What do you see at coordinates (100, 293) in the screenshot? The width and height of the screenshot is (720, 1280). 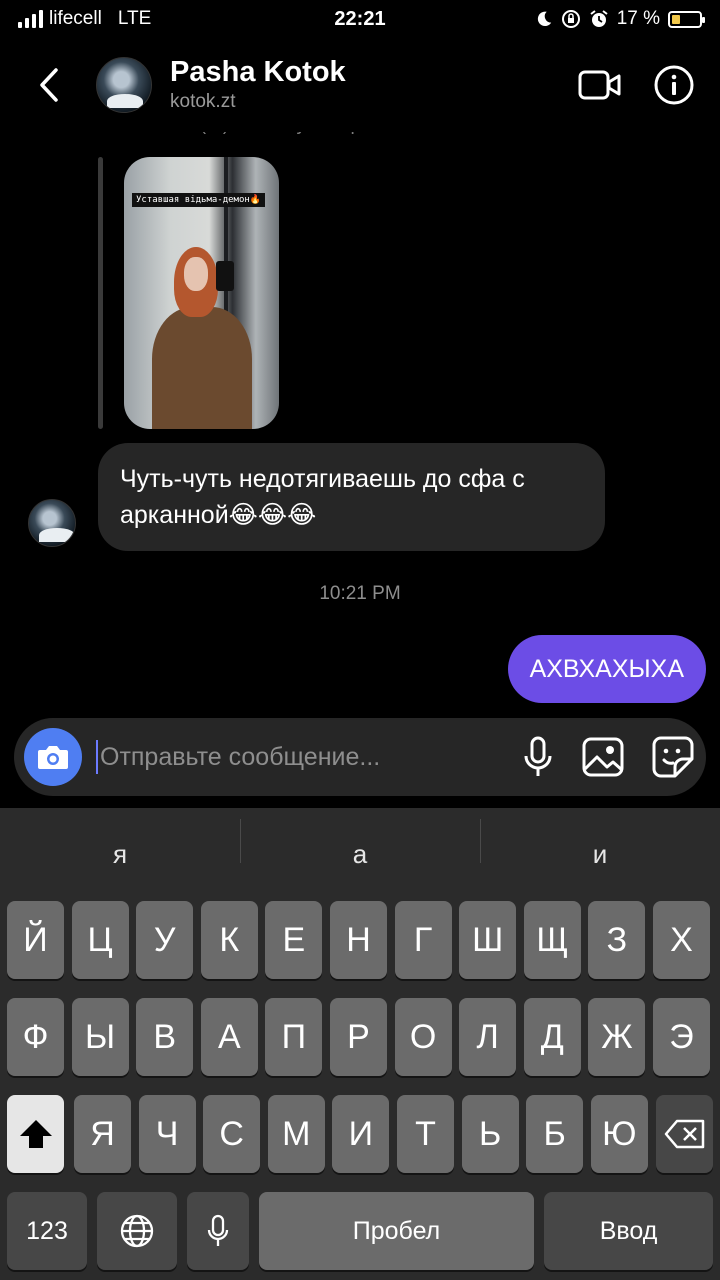 I see `reply-indicator` at bounding box center [100, 293].